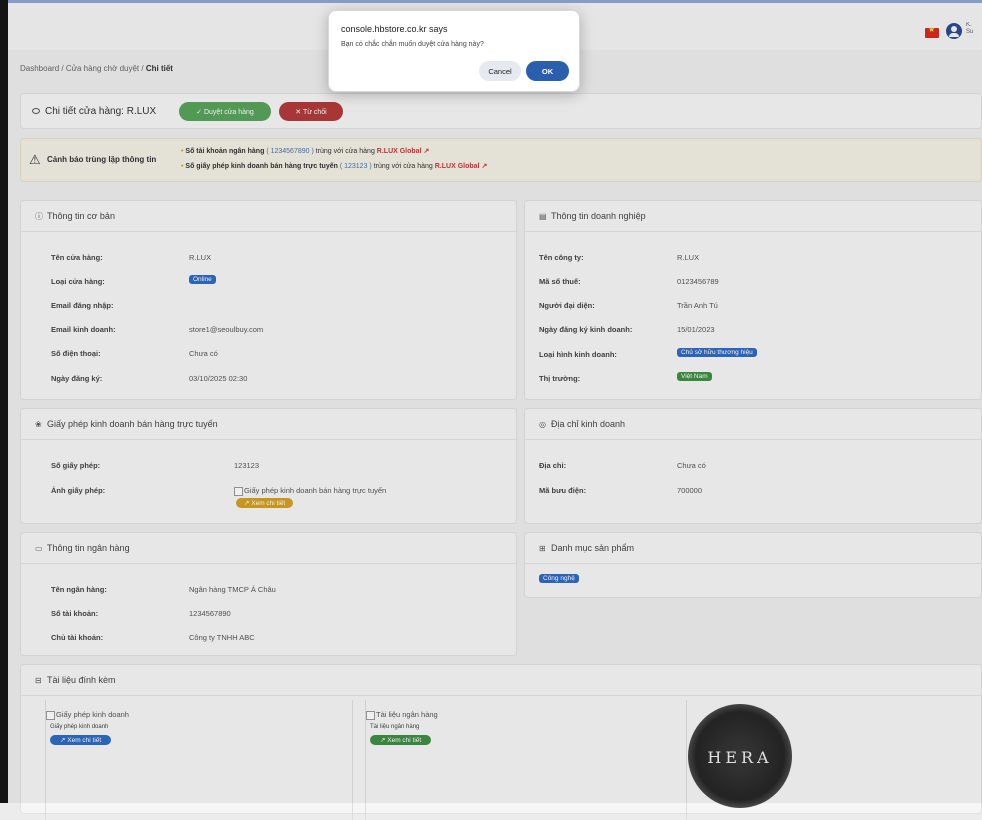  Describe the element at coordinates (500, 71) in the screenshot. I see `cancel-button: Cancel` at that location.